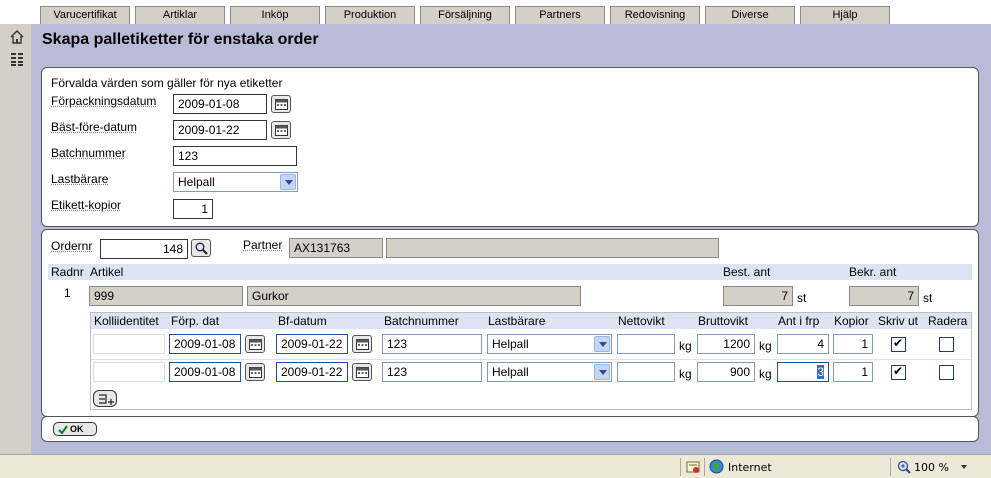  What do you see at coordinates (94, 127) in the screenshot?
I see `best-before-label: Bäst-före-datum` at bounding box center [94, 127].